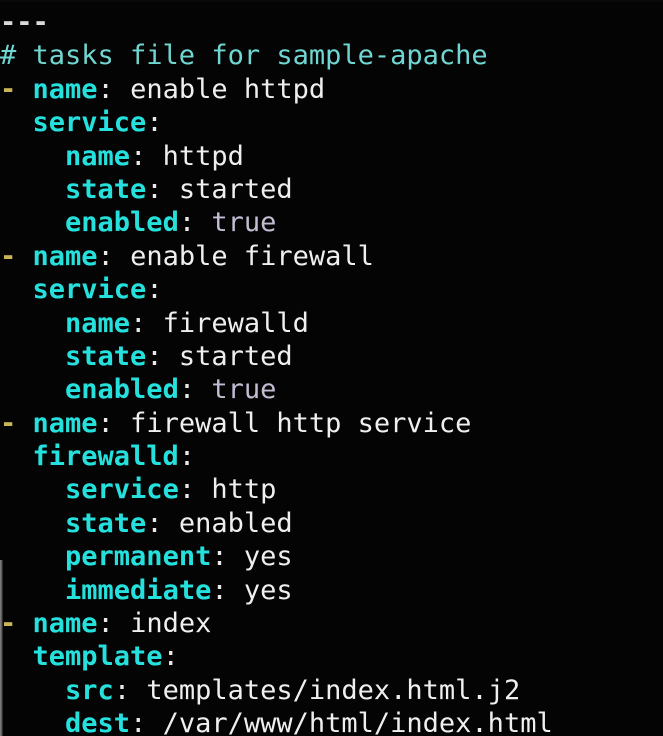 This screenshot has height=736, width=663. What do you see at coordinates (203, 156) in the screenshot?
I see `yaml-value: httpd` at bounding box center [203, 156].